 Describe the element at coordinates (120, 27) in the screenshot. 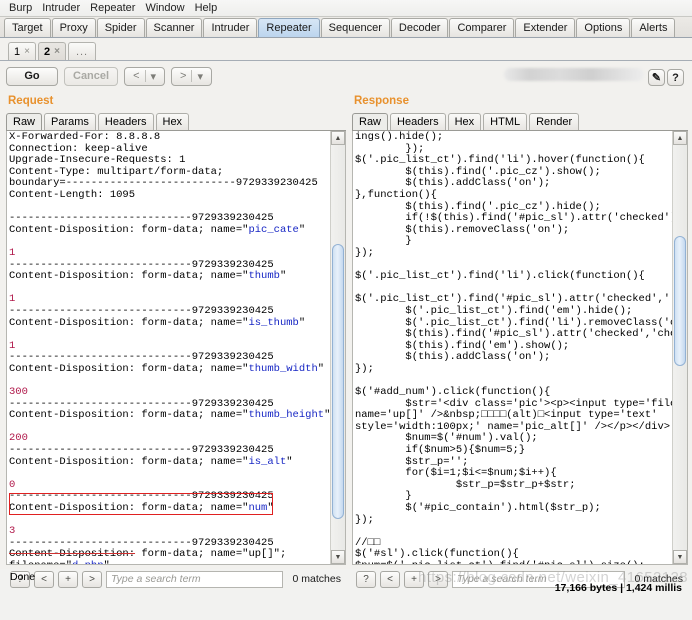

I see `tab-spider: Spider` at that location.